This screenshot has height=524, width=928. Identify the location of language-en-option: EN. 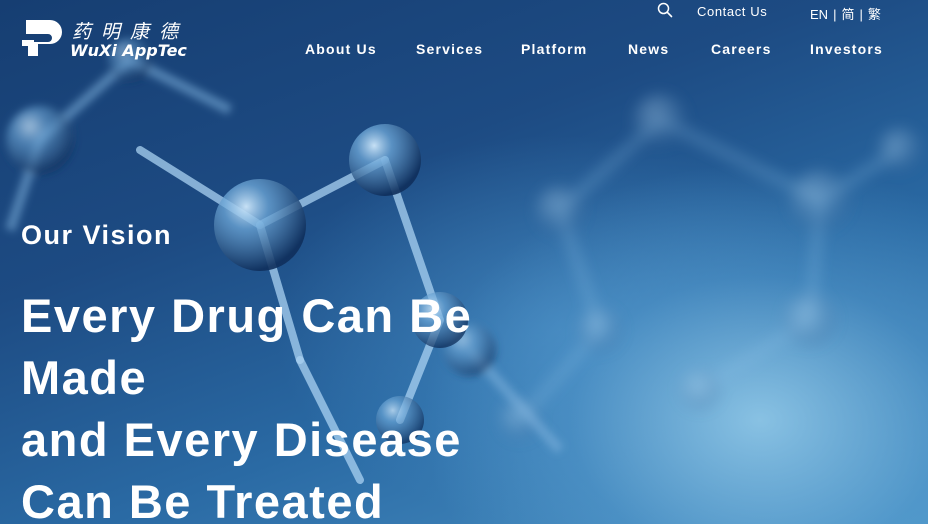
(819, 14).